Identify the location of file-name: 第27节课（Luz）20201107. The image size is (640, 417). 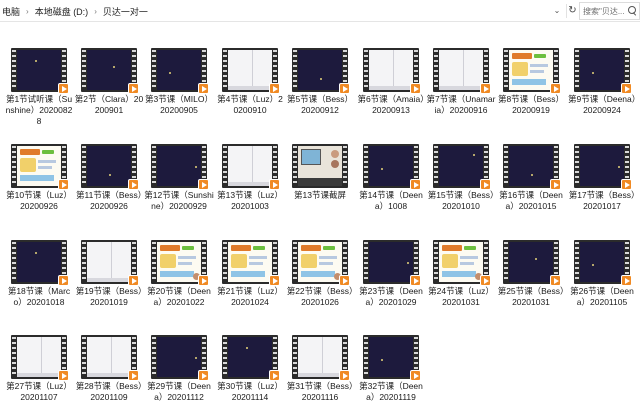
(39, 391).